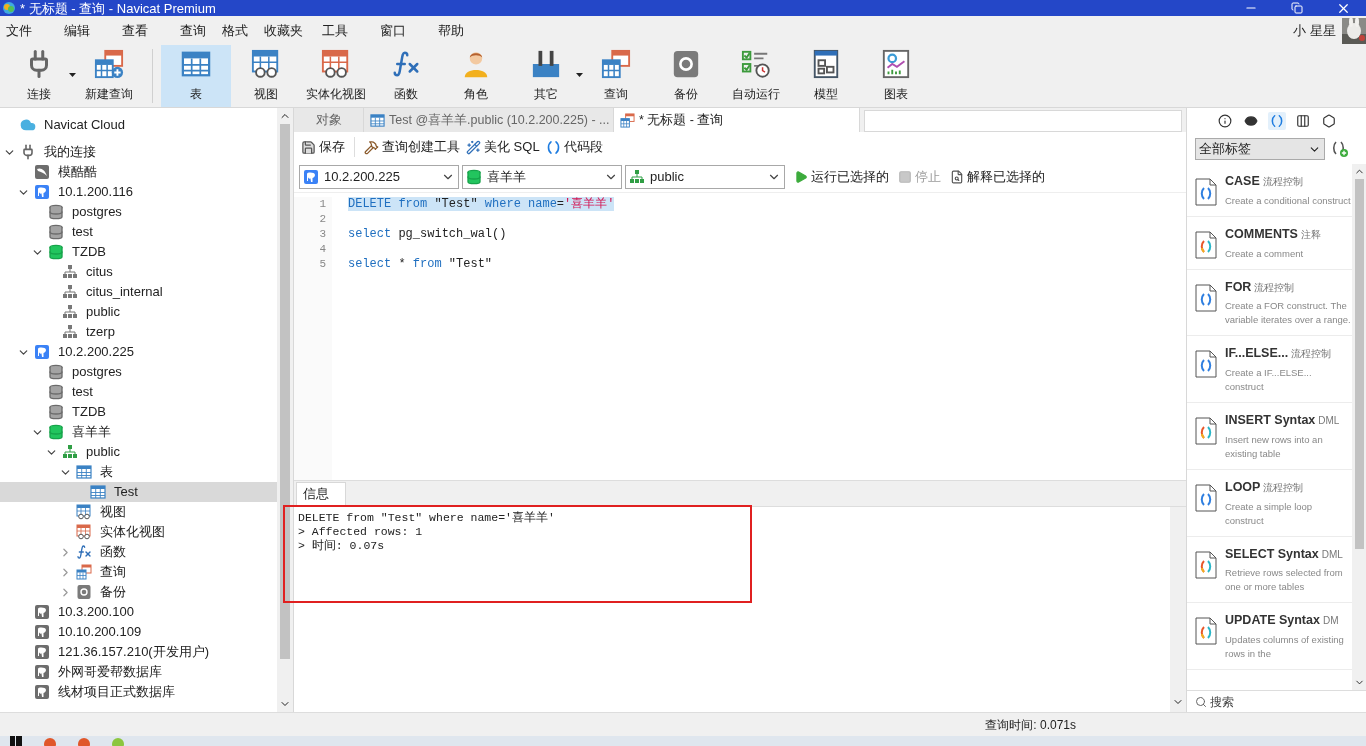 Image resolution: width=1366 pixels, height=746 pixels. I want to click on editor-toolbar-button: 美化 SQL, so click(503, 147).